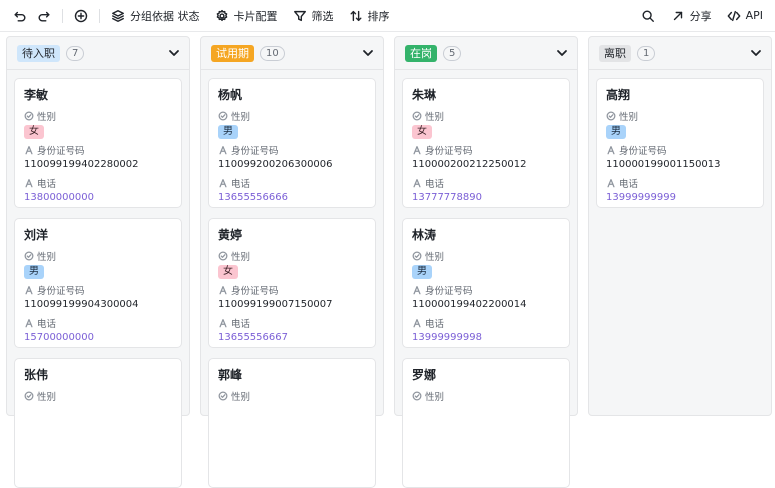 The width and height of the screenshot is (775, 488). Describe the element at coordinates (81, 16) in the screenshot. I see `add-record-button` at that location.